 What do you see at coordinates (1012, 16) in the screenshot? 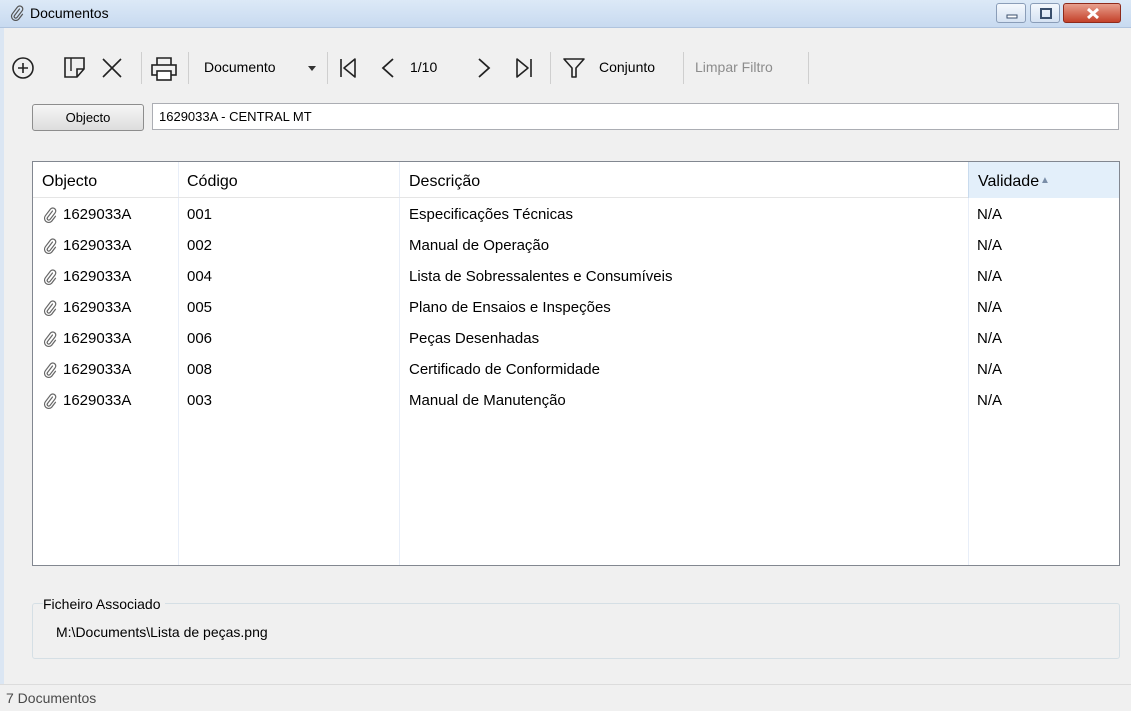
I see `minimize-icon` at bounding box center [1012, 16].